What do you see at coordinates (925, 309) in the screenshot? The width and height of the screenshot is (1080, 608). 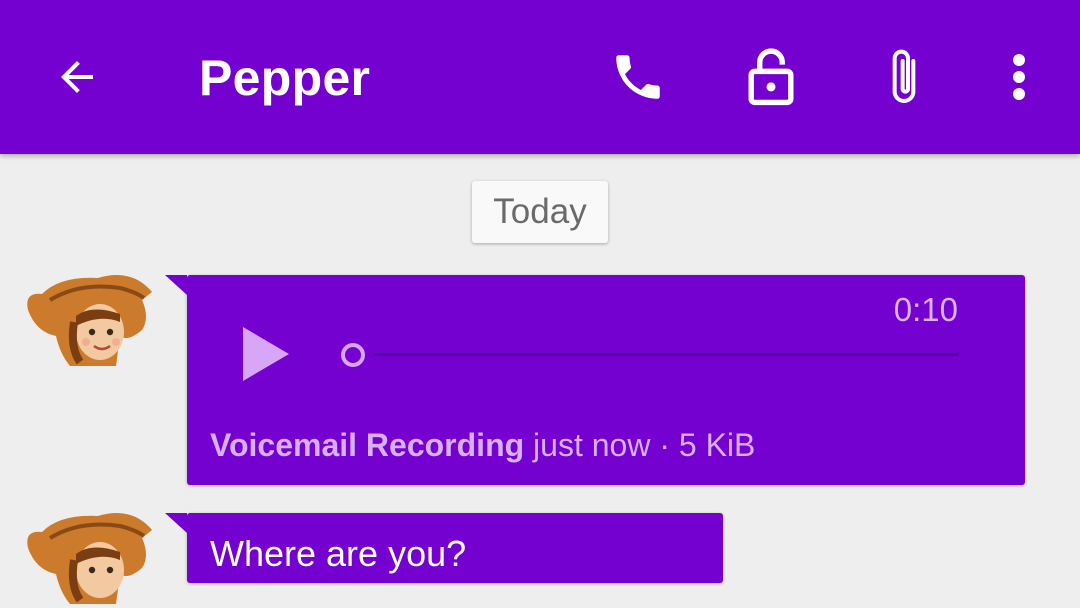 I see `audio-duration: 0:10` at bounding box center [925, 309].